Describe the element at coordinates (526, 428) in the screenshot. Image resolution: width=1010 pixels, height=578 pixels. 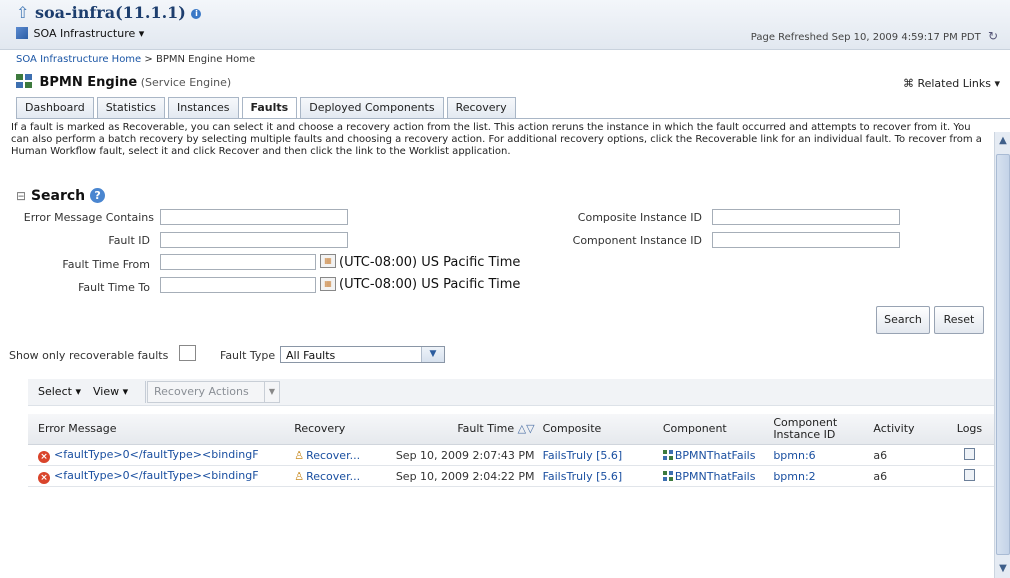
I see `sort-icon: △▽` at that location.